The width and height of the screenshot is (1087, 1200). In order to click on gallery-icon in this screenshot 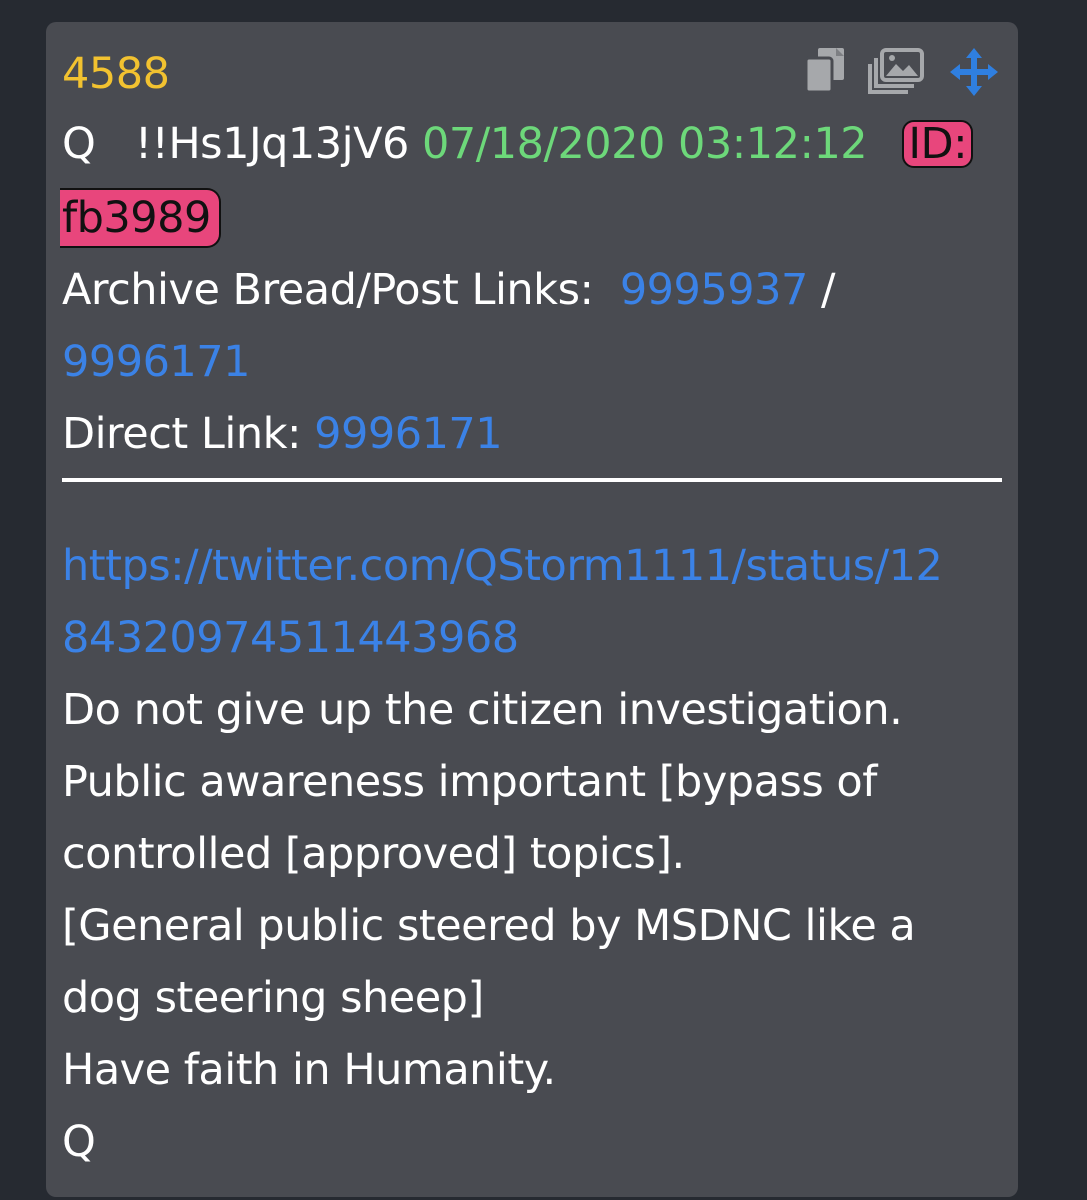, I will do `click(897, 76)`.